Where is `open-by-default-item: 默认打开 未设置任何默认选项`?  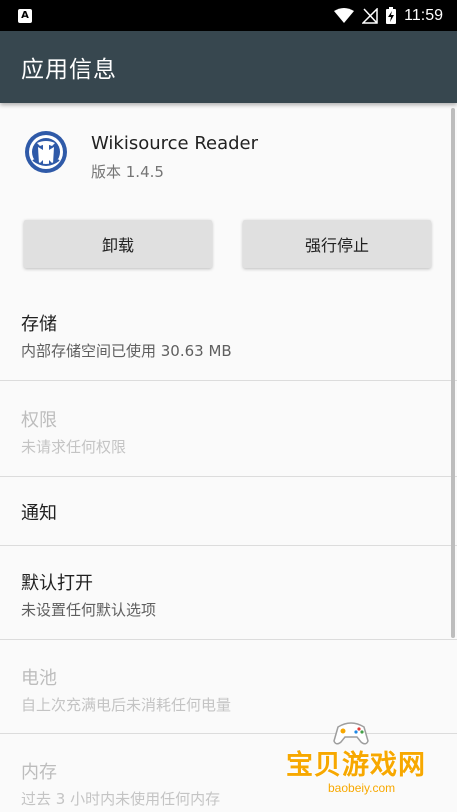
open-by-default-item: 默认打开 未设置任何默认选项 is located at coordinates (228, 592).